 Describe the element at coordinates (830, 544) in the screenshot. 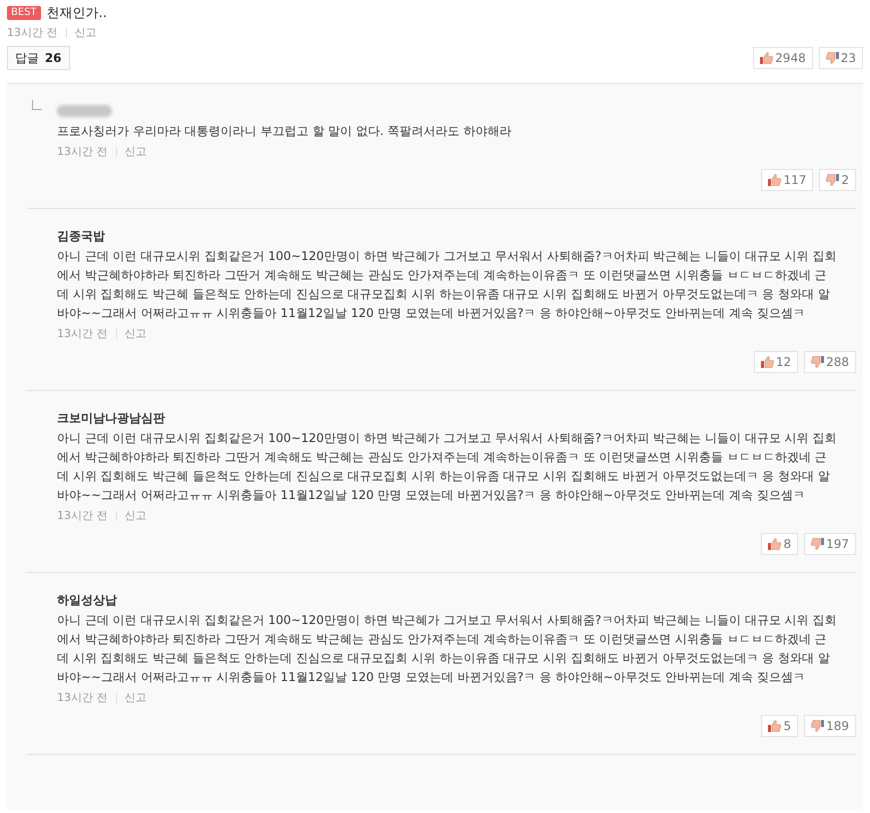

I see `dislike-button: 197` at that location.